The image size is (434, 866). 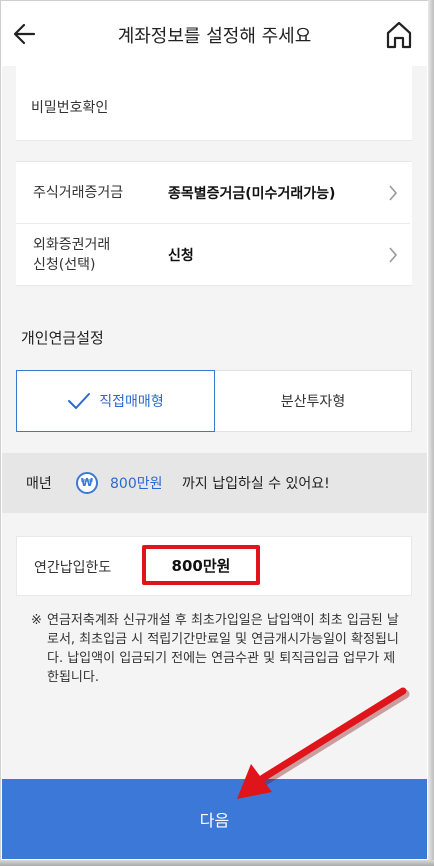 I want to click on next-button-label: 다음, so click(x=214, y=820).